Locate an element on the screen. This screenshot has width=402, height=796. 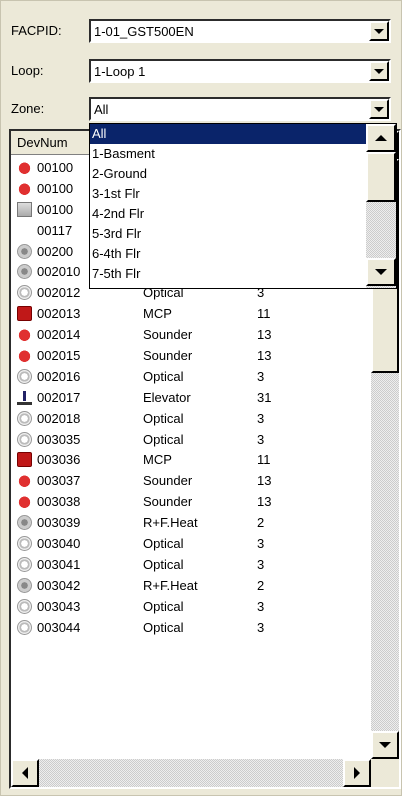
code-cell: 2 is located at coordinates (261, 523).